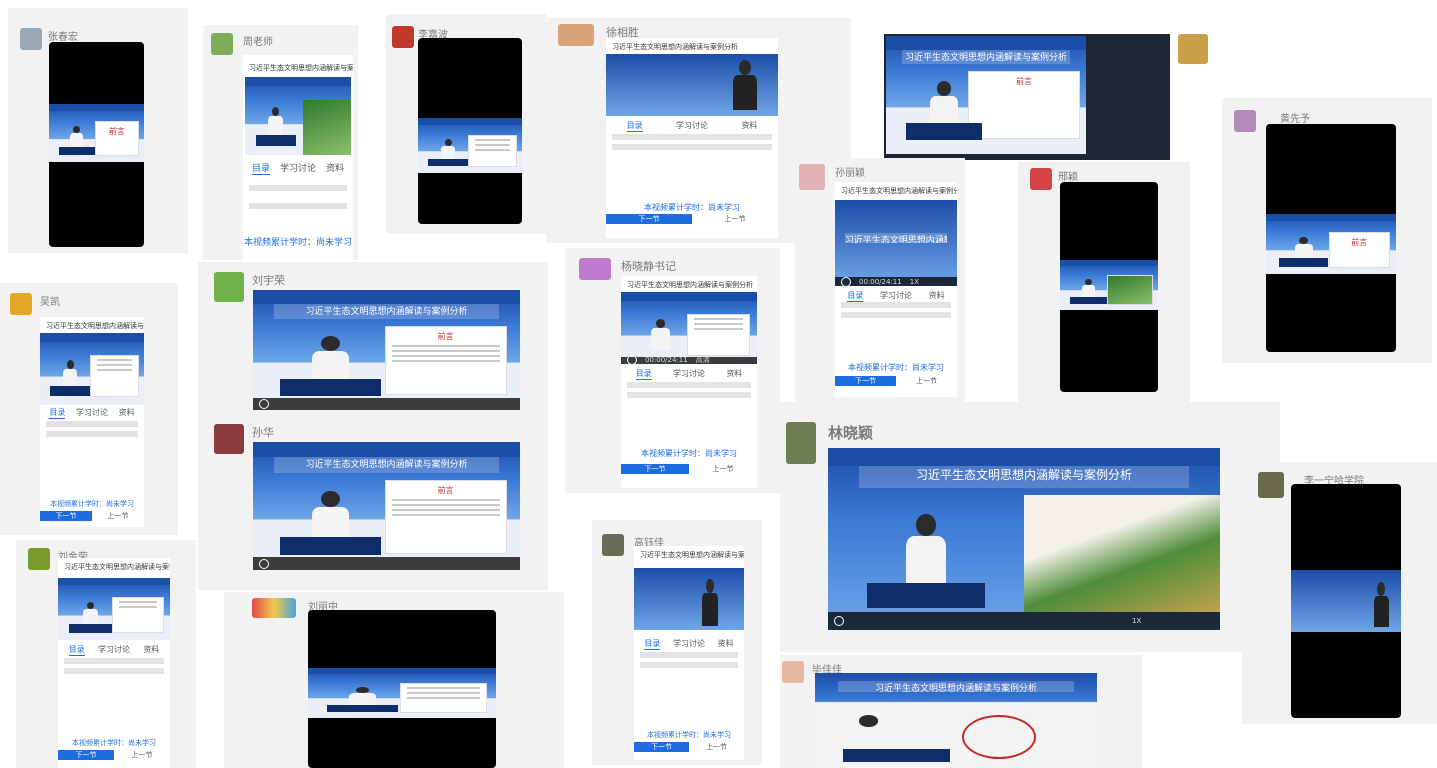  I want to click on course-video: 习近平生态文明思想内涵解读与案例分析, so click(956, 720).